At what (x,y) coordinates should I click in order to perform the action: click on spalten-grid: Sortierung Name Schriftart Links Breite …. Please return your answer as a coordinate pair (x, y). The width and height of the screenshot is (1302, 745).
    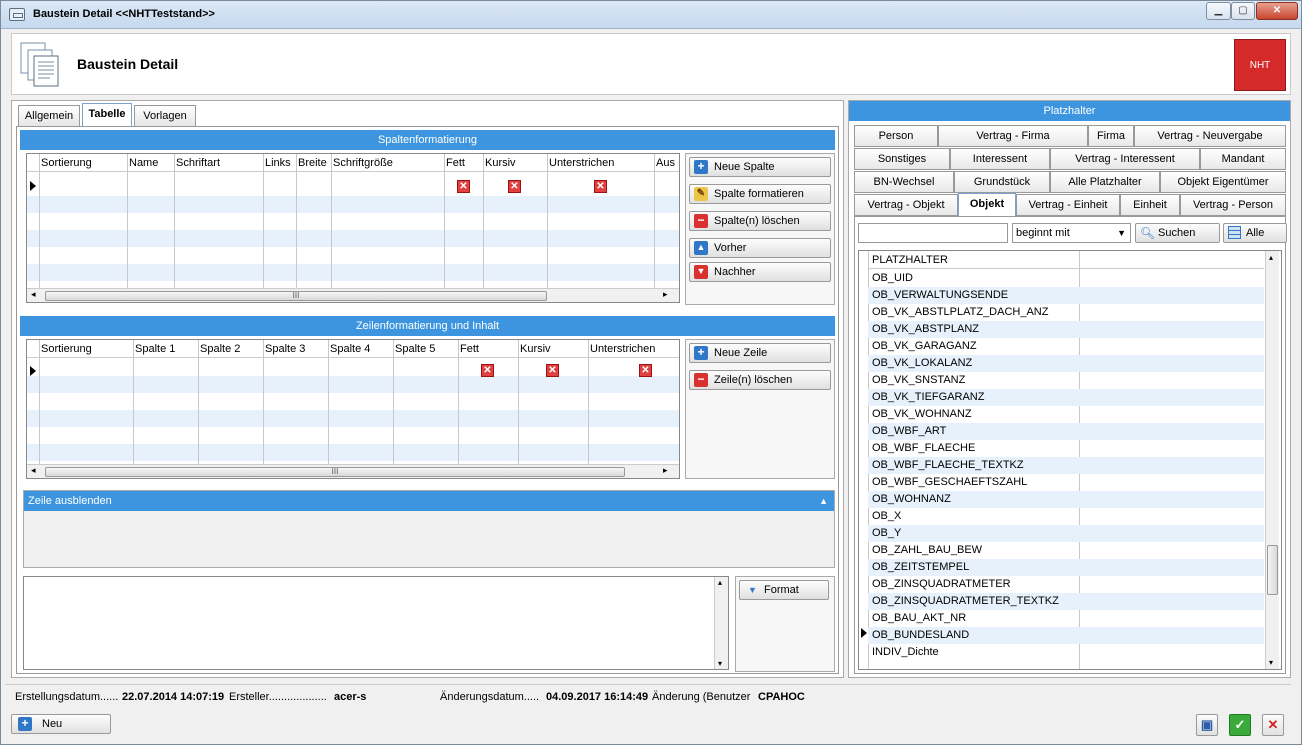
    Looking at the image, I should click on (353, 228).